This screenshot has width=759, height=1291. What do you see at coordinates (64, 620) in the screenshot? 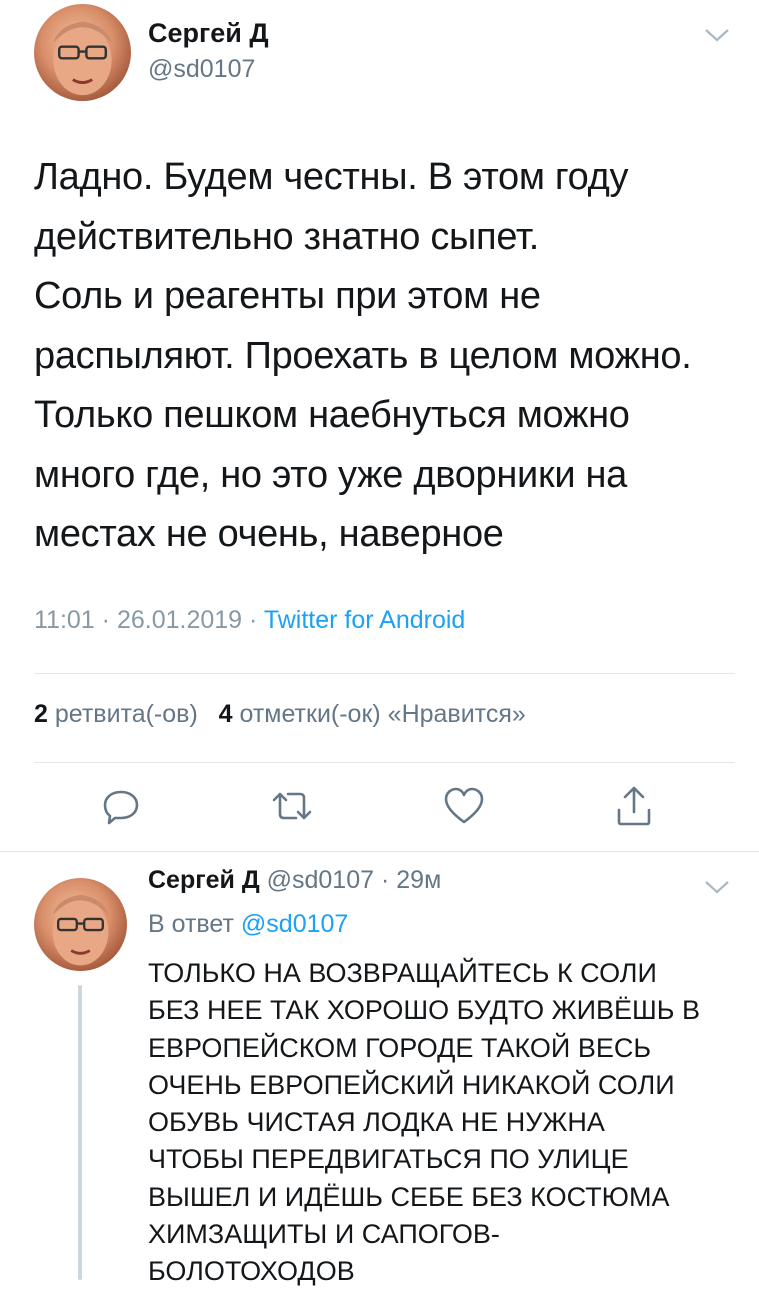
I see `tweet-time: 11:01` at bounding box center [64, 620].